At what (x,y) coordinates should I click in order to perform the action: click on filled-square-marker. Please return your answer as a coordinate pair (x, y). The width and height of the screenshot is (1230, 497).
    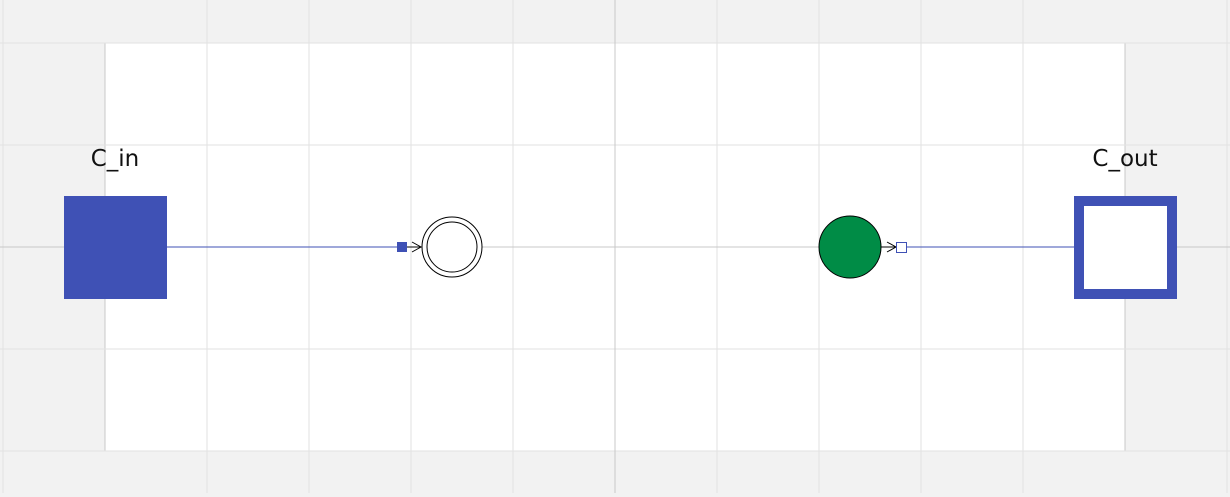
    Looking at the image, I should click on (402, 247).